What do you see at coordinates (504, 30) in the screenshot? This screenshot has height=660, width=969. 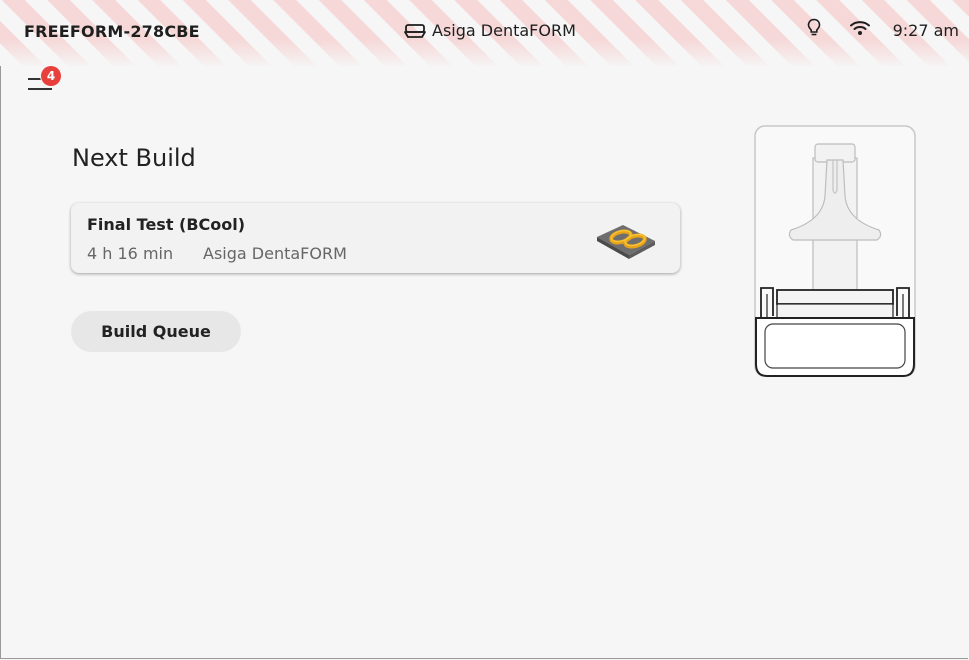 I see `printer-name: Asiga DentaFORM` at bounding box center [504, 30].